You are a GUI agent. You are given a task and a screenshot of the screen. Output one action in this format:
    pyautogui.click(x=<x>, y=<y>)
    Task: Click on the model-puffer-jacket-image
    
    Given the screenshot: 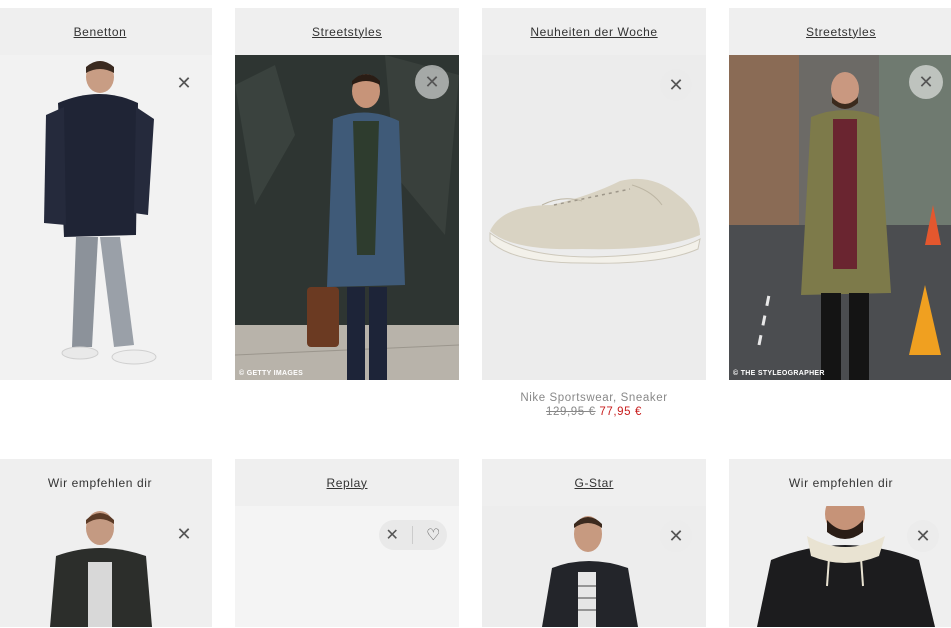 What is the action you would take?
    pyautogui.click(x=106, y=217)
    